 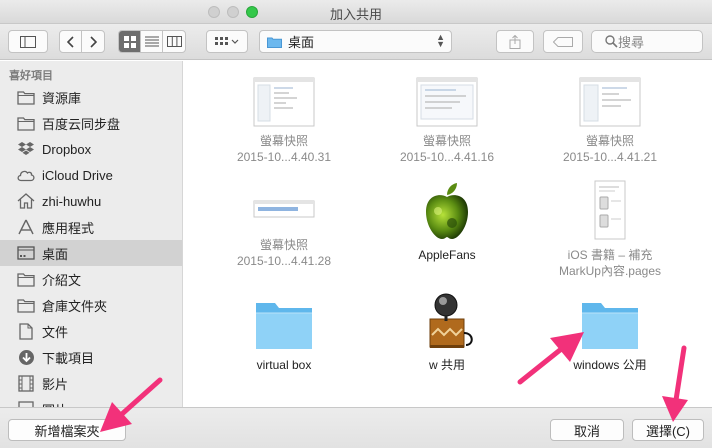 What do you see at coordinates (284, 224) in the screenshot?
I see `file-item: 螢幕快照 2015-10...4.41.28` at bounding box center [284, 224].